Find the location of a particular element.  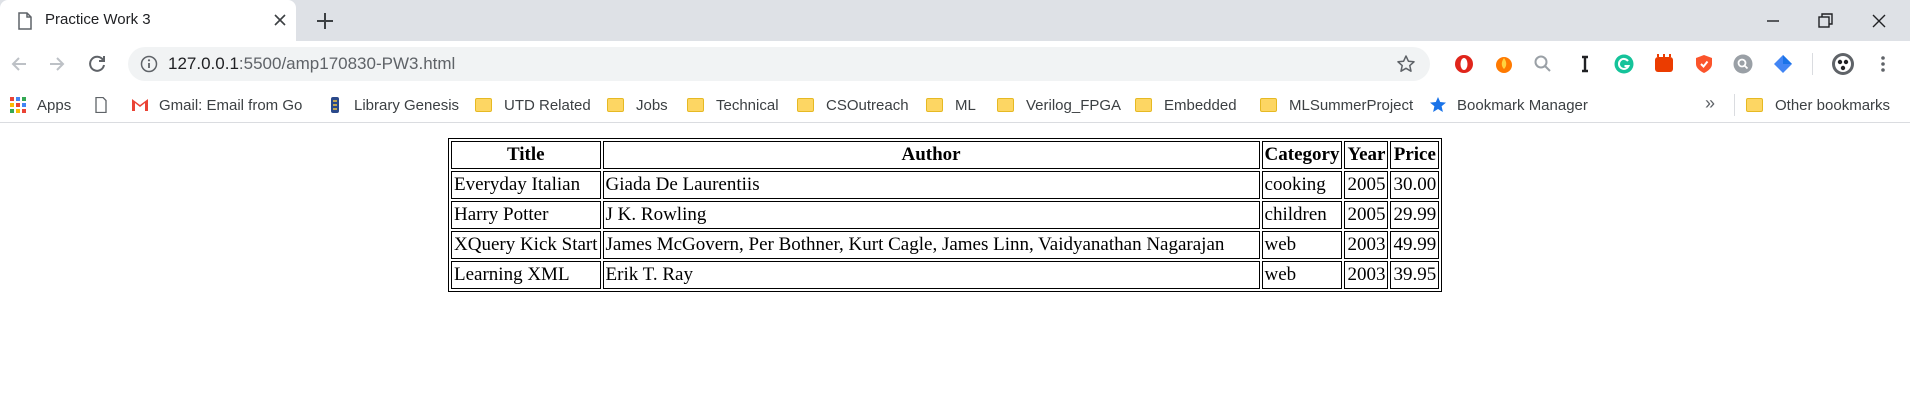

library-genesis-icon is located at coordinates (335, 105).